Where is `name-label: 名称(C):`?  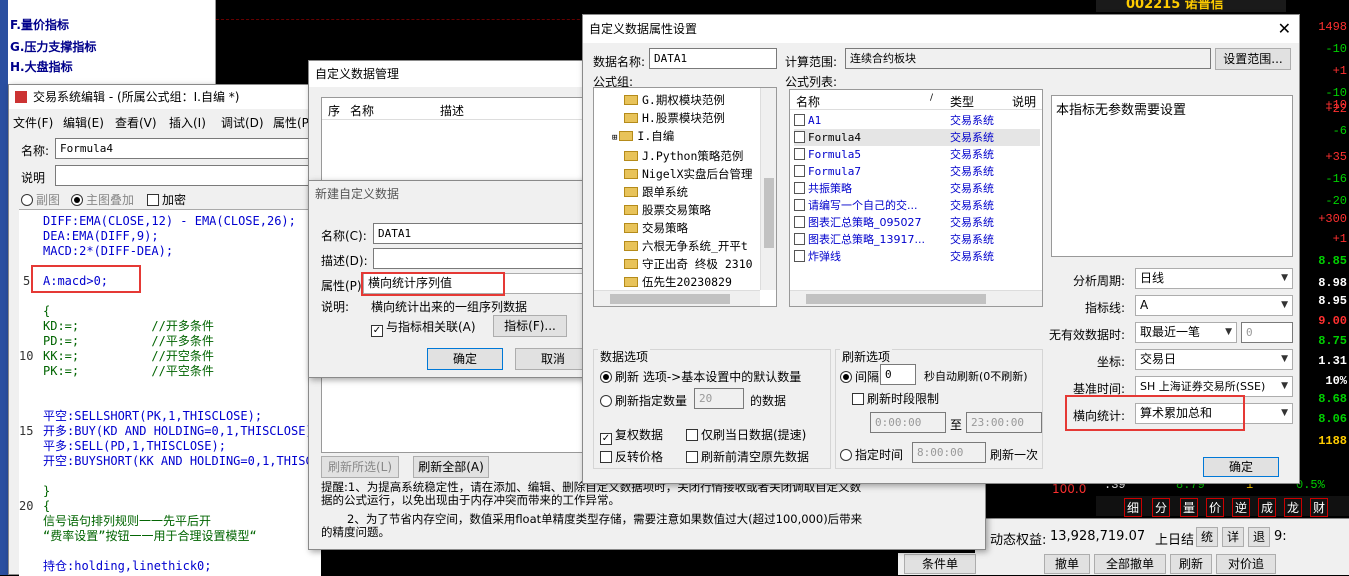 name-label: 名称(C): is located at coordinates (344, 236).